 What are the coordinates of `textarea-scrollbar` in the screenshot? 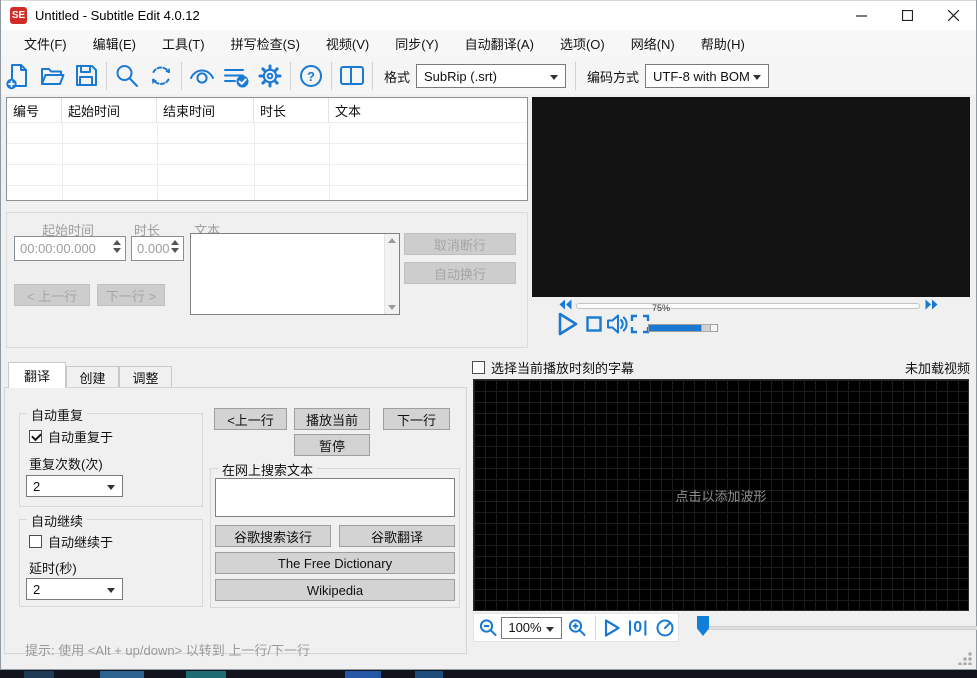 It's located at (391, 274).